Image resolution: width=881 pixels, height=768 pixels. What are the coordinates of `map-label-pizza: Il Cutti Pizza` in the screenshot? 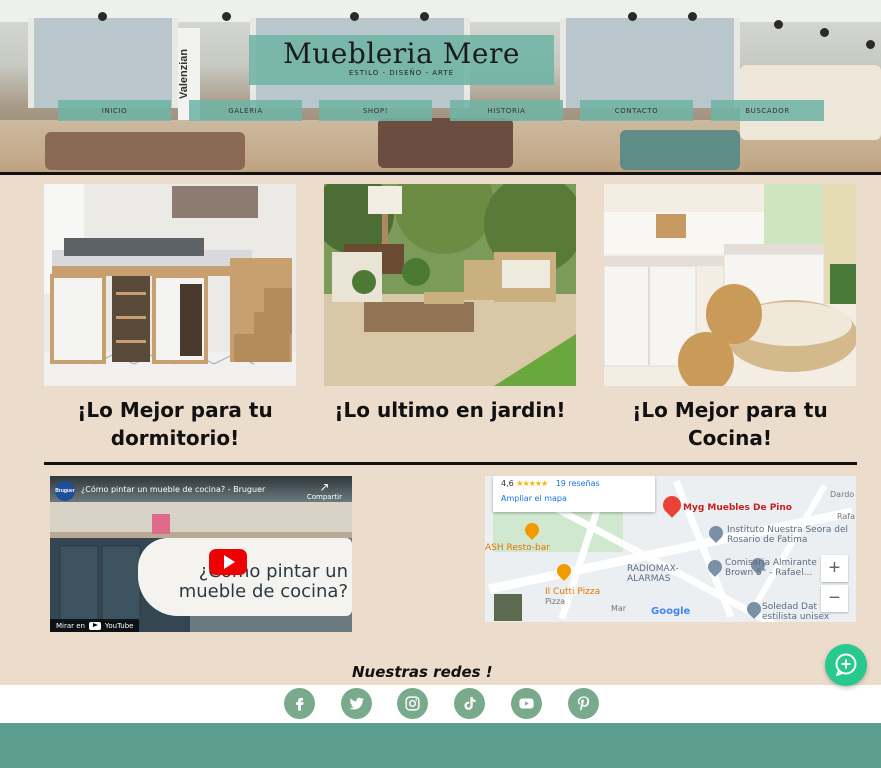 It's located at (573, 592).